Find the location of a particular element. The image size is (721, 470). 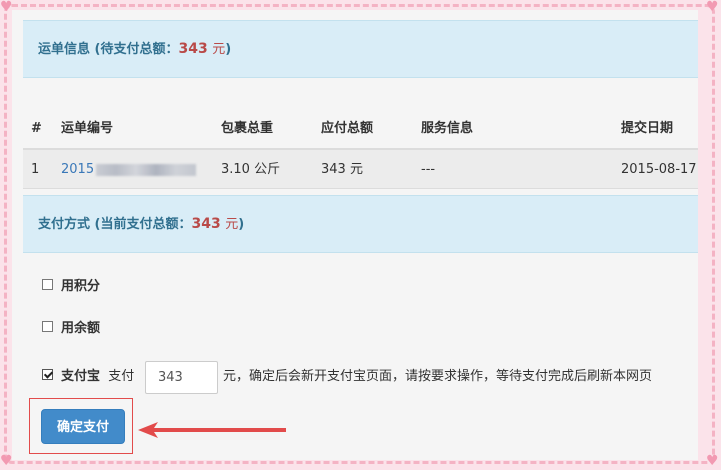

confirm-pay-button: 确定支付 is located at coordinates (83, 426).